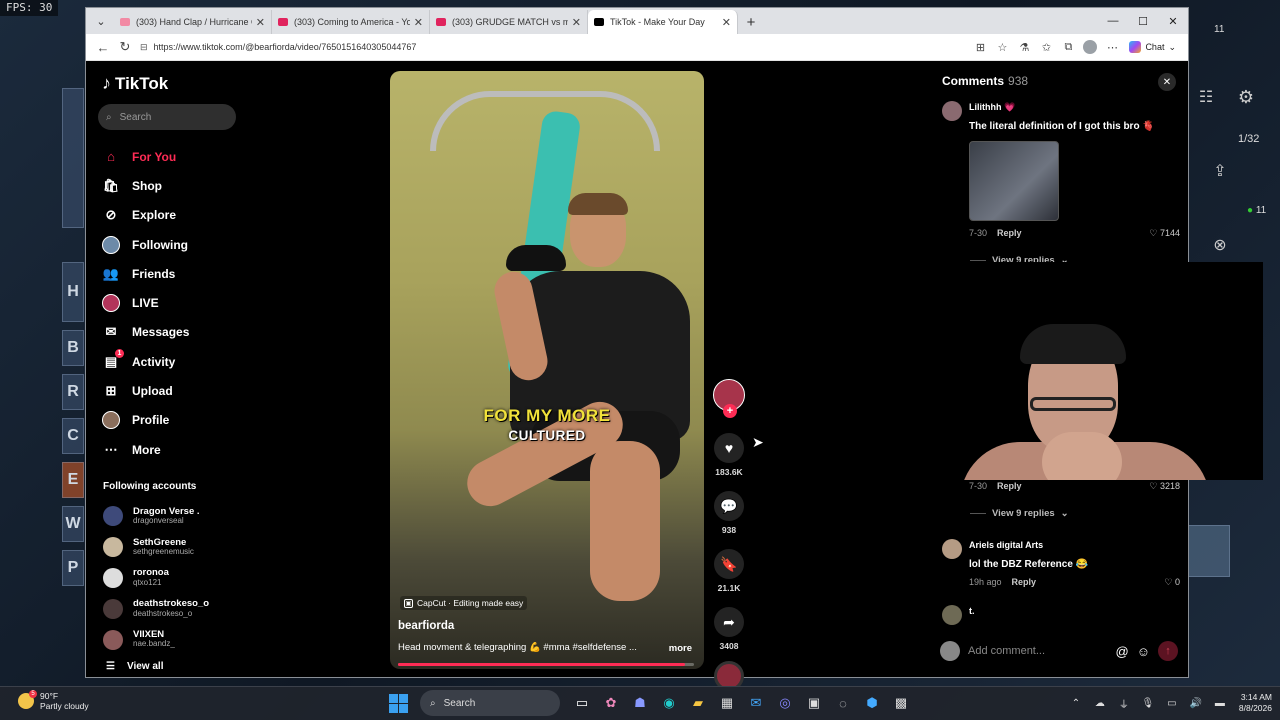 The height and width of the screenshot is (720, 1280). I want to click on nav-profile: Profile, so click(172, 420).